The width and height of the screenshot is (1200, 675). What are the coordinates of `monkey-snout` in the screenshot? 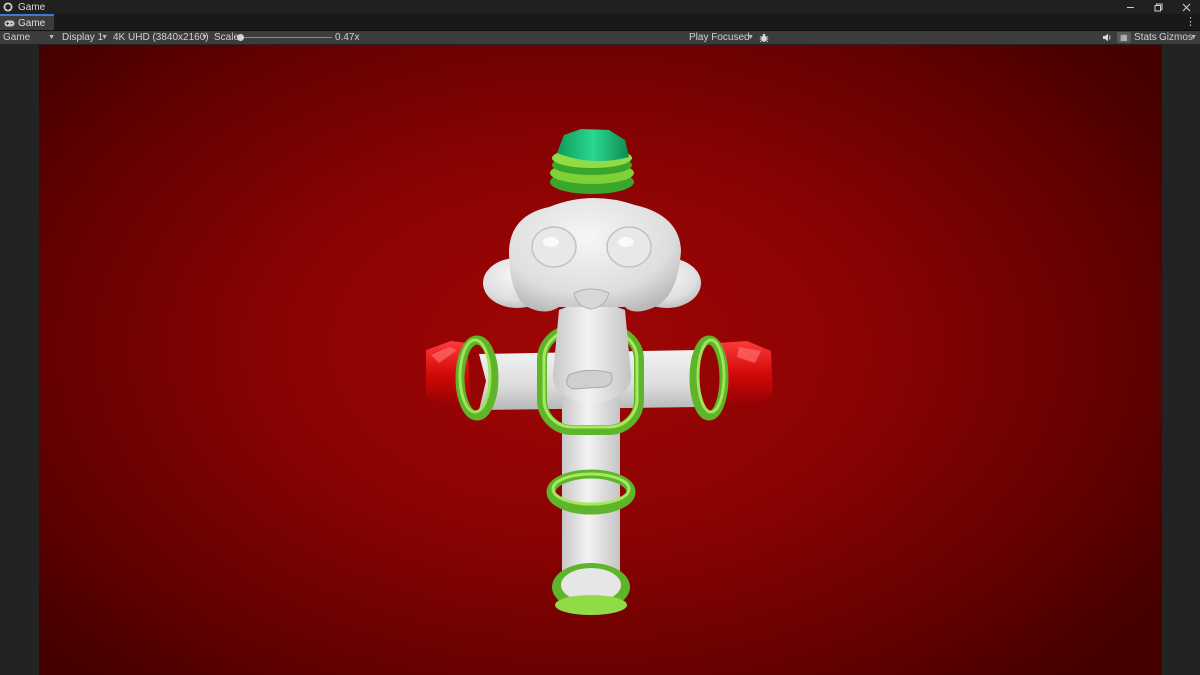 It's located at (592, 353).